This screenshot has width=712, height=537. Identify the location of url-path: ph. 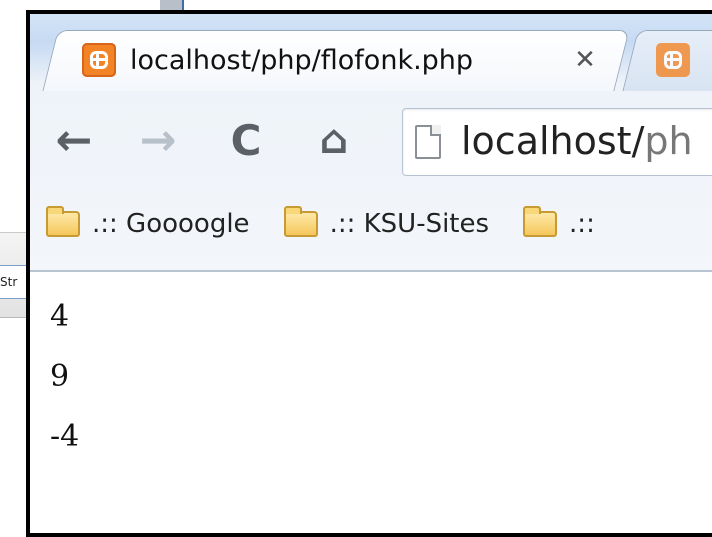
(668, 141).